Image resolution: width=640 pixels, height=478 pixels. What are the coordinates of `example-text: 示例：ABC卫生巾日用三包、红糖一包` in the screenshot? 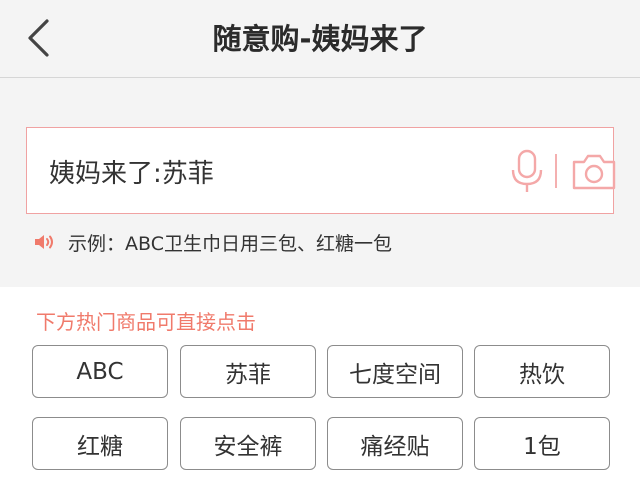 It's located at (230, 243).